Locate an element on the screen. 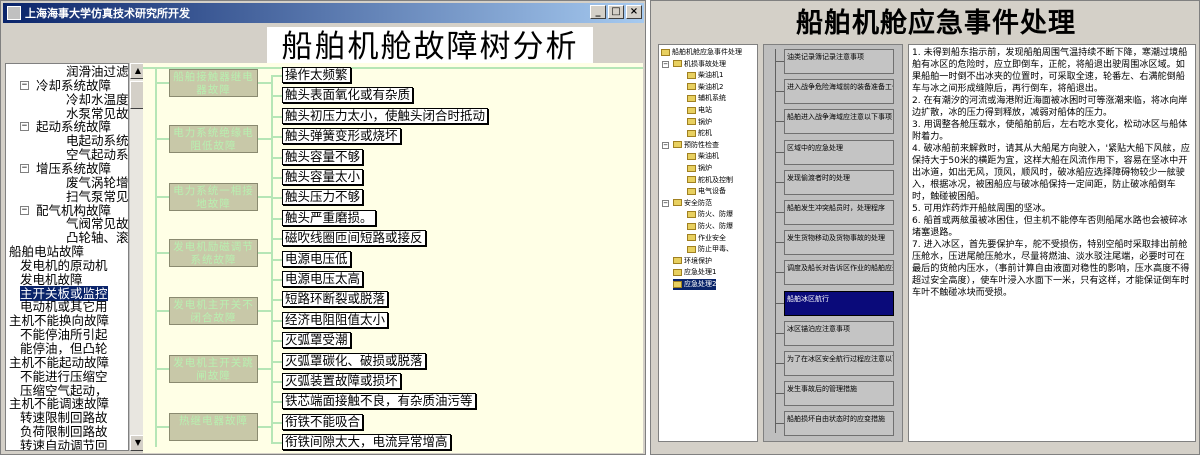 This screenshot has width=1200, height=455. tree-item: 气阀常见故 is located at coordinates (97, 223).